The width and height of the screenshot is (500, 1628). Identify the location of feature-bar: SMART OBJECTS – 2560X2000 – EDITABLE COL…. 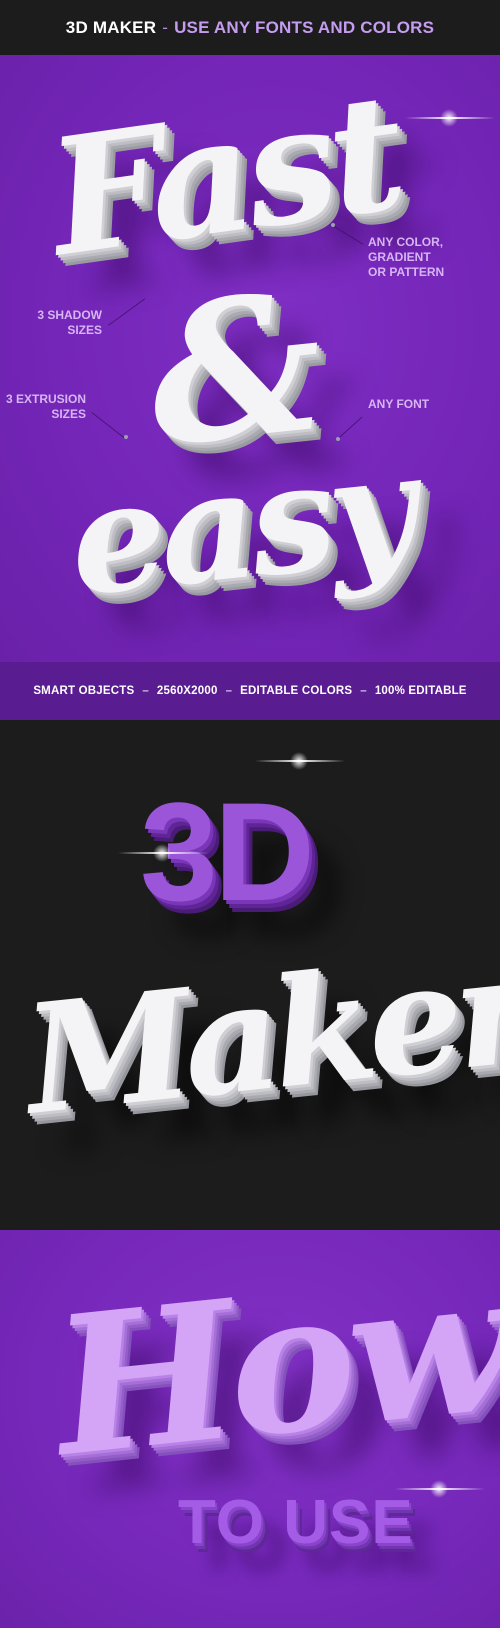
(250, 691).